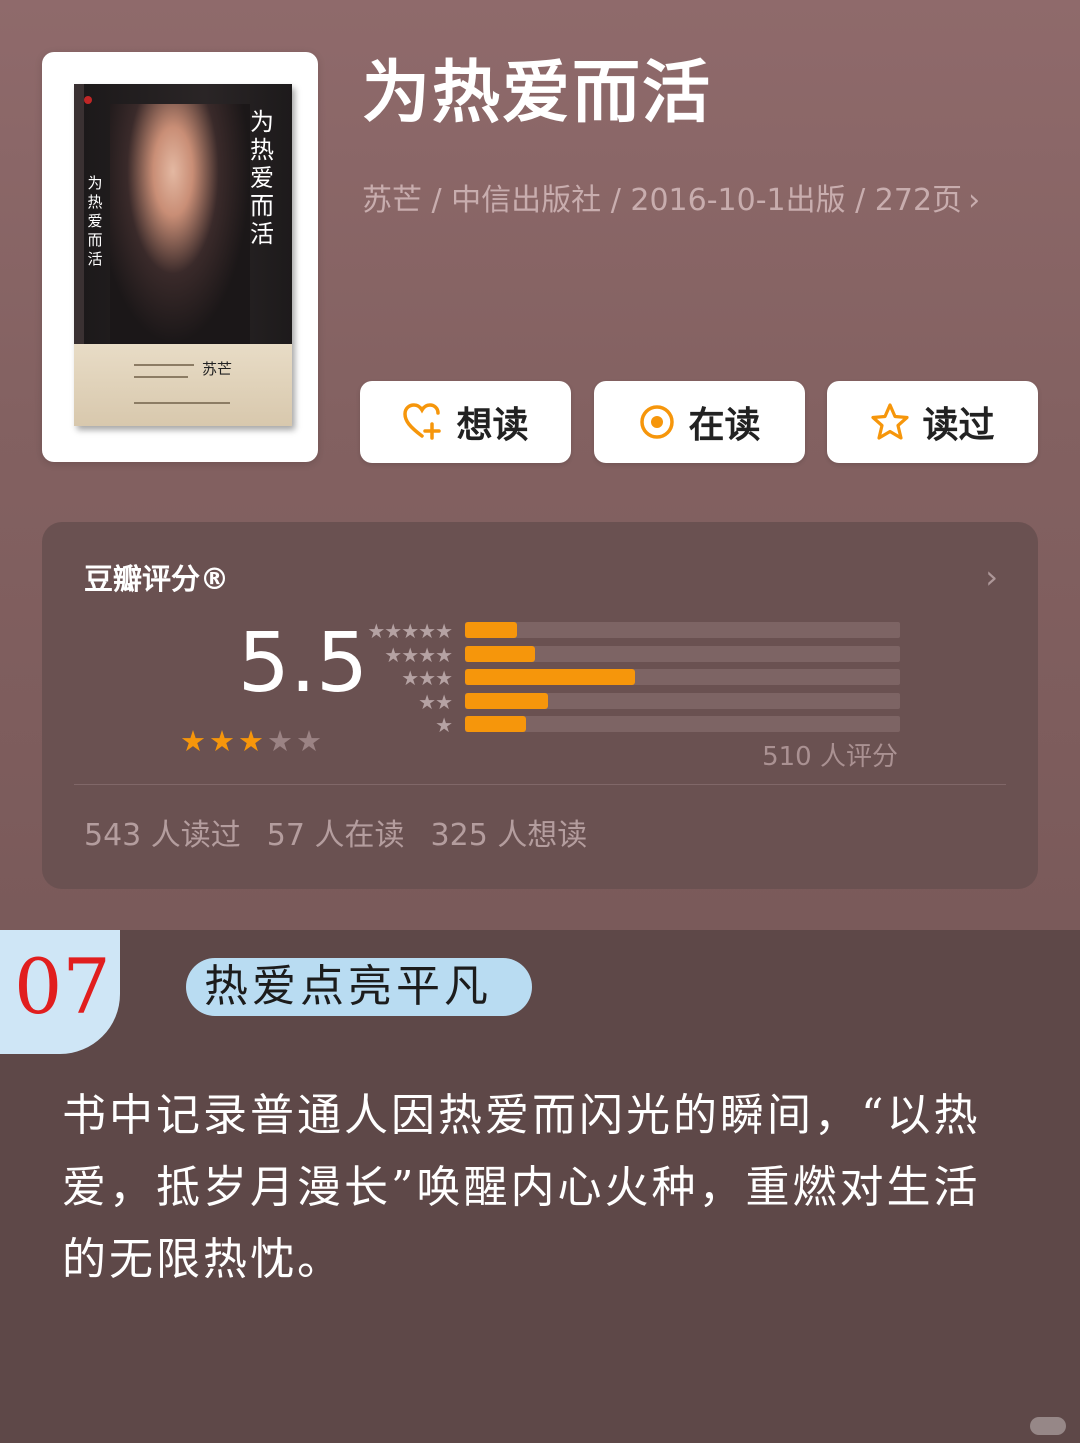 The image size is (1080, 1443). Describe the element at coordinates (540, 784) in the screenshot. I see `divider` at that location.